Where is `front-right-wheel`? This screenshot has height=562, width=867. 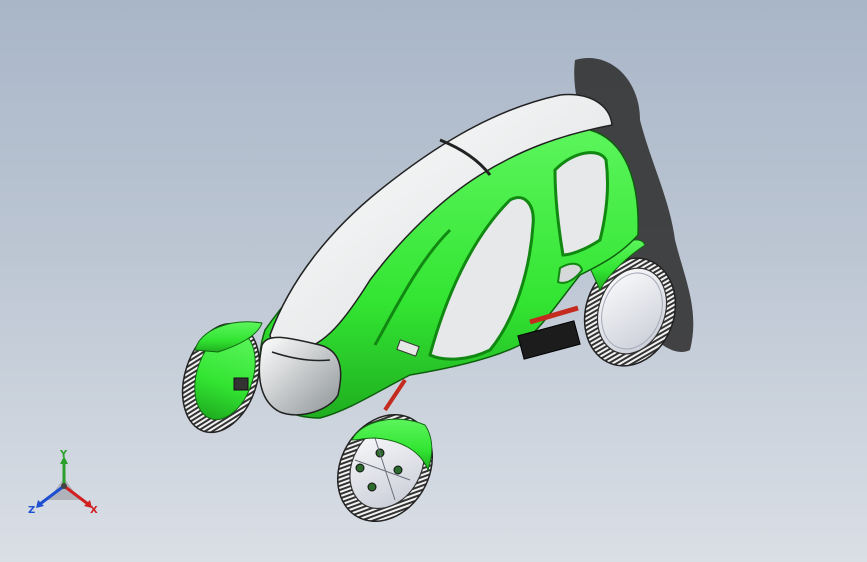
front-right-wheel is located at coordinates (385, 468).